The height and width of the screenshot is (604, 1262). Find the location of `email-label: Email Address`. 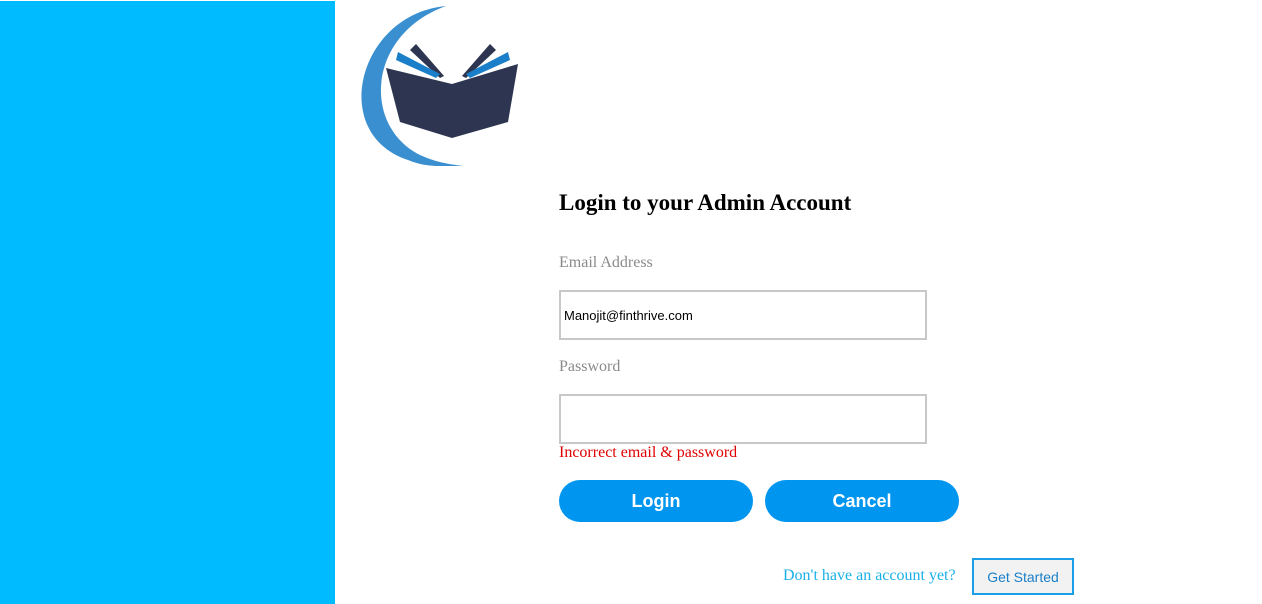

email-label: Email Address is located at coordinates (606, 262).